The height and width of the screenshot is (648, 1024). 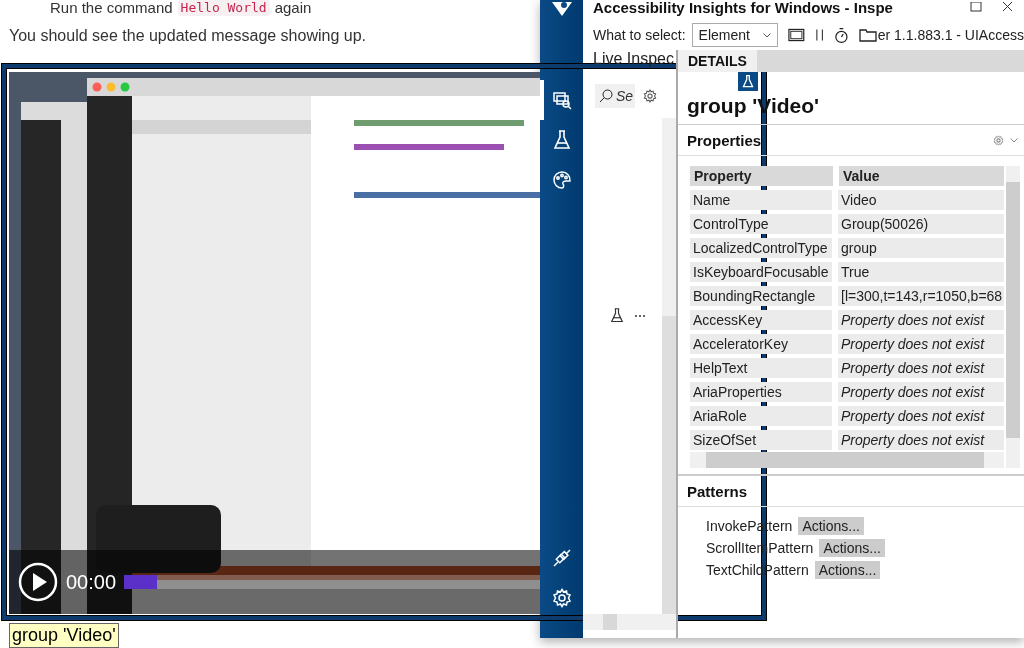 What do you see at coordinates (921, 176) in the screenshot?
I see `column-header: Value` at bounding box center [921, 176].